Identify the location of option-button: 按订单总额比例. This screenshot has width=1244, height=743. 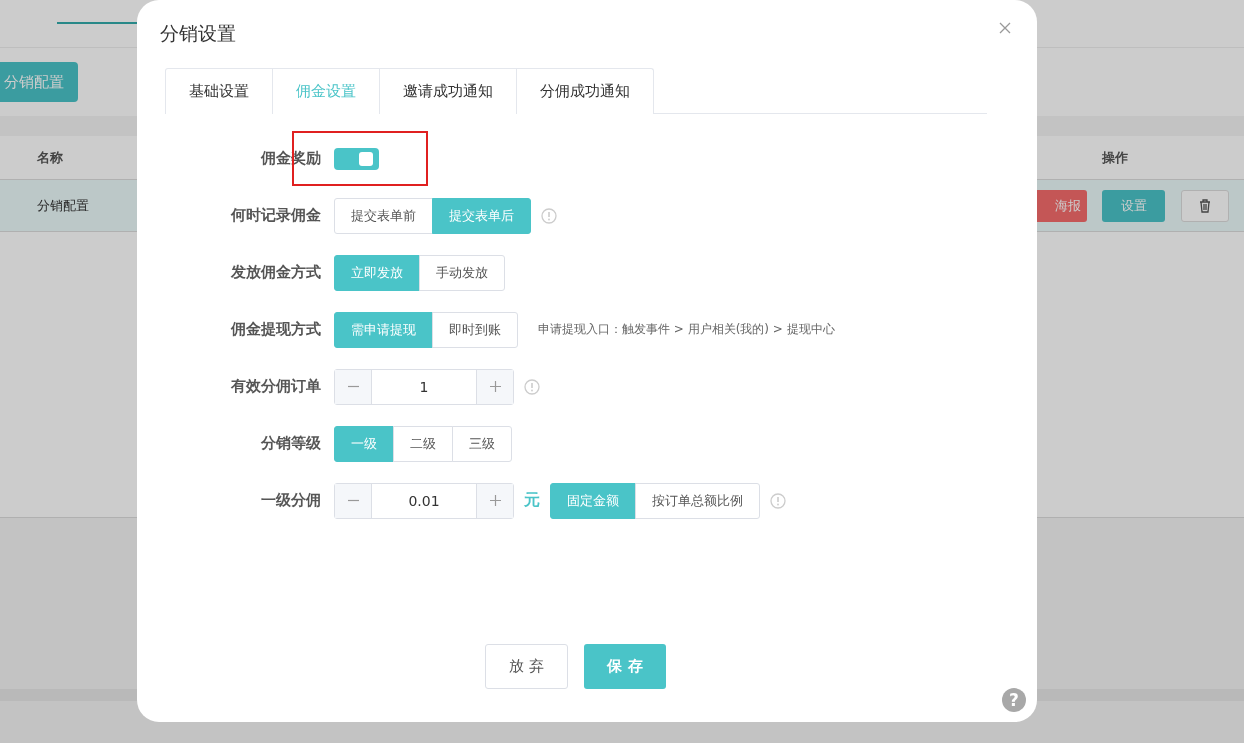
(697, 500).